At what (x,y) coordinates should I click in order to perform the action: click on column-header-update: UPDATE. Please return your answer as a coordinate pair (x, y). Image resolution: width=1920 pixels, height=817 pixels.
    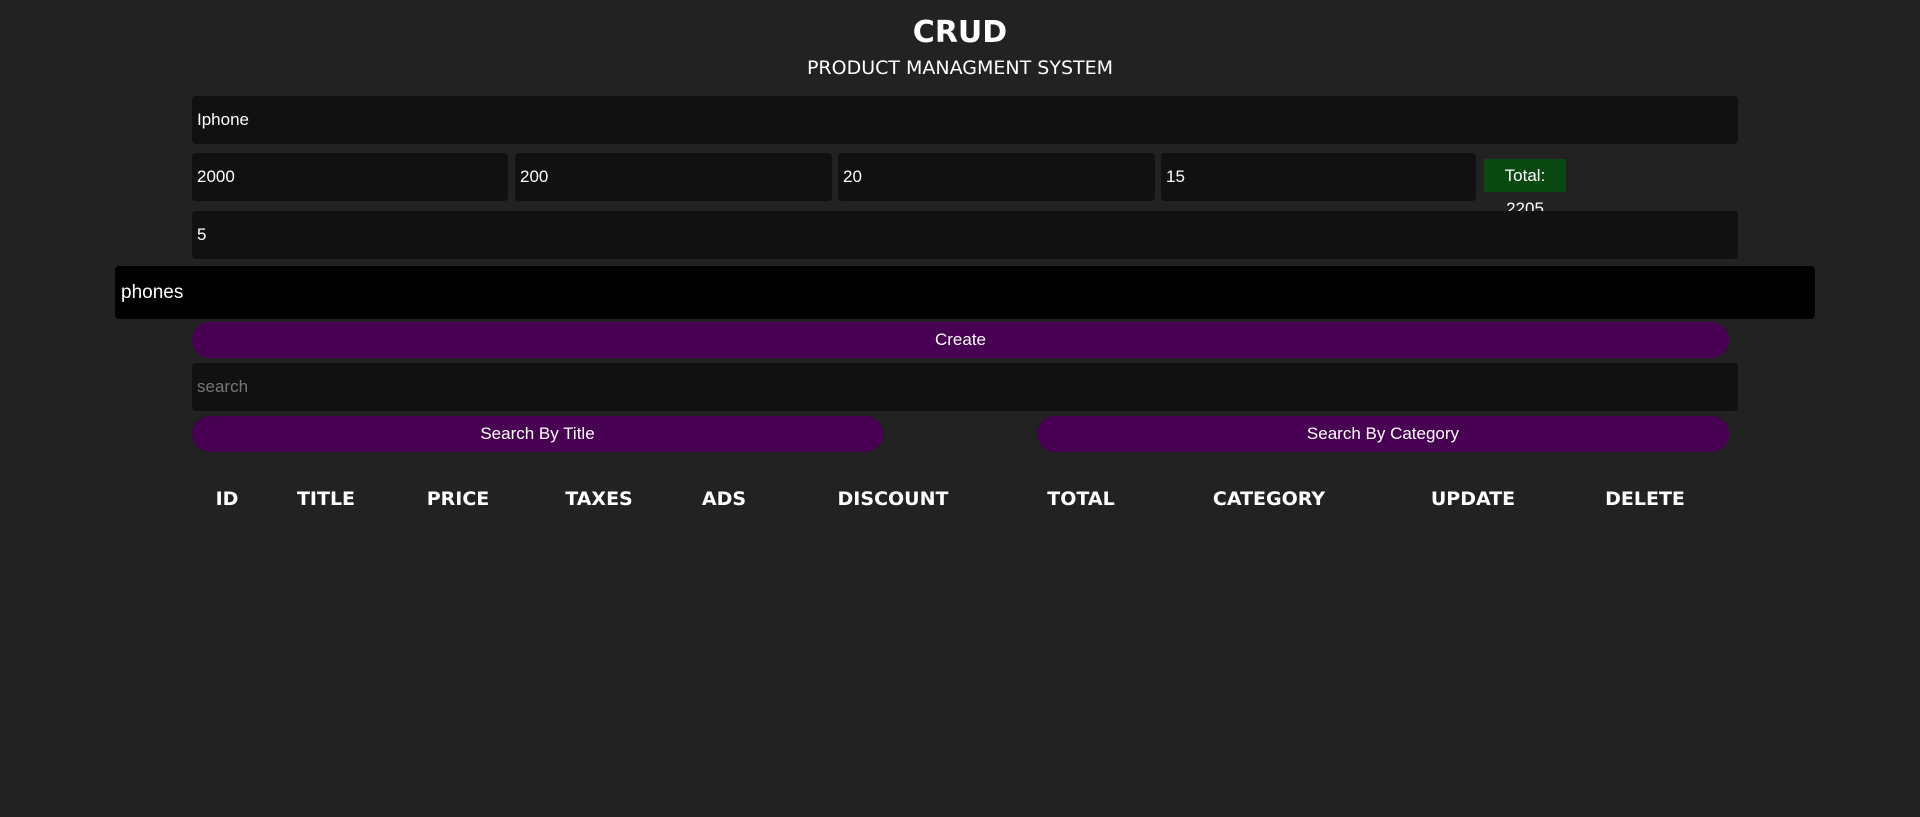
    Looking at the image, I should click on (1473, 499).